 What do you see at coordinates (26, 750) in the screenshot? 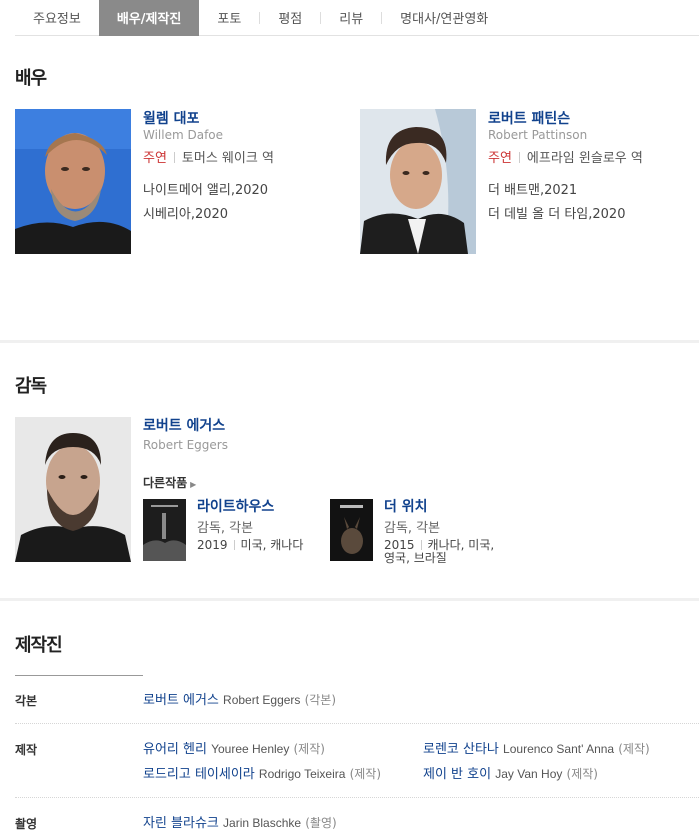
I see `crew-label: 제작` at bounding box center [26, 750].